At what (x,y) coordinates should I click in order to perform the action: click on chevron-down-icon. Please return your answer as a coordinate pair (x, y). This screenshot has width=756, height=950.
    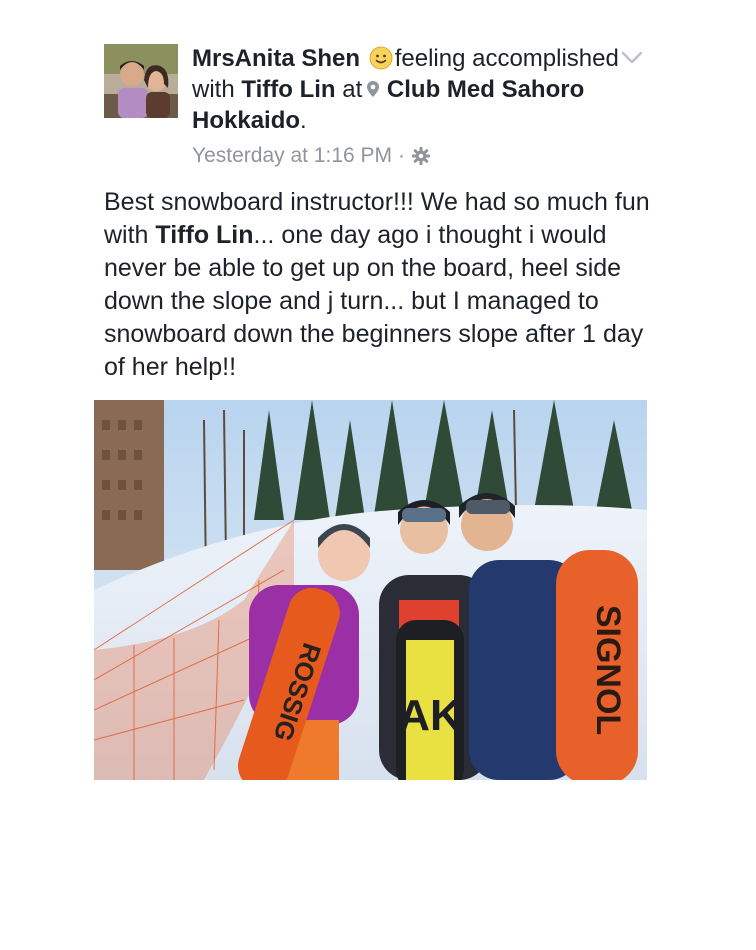
    Looking at the image, I should click on (632, 58).